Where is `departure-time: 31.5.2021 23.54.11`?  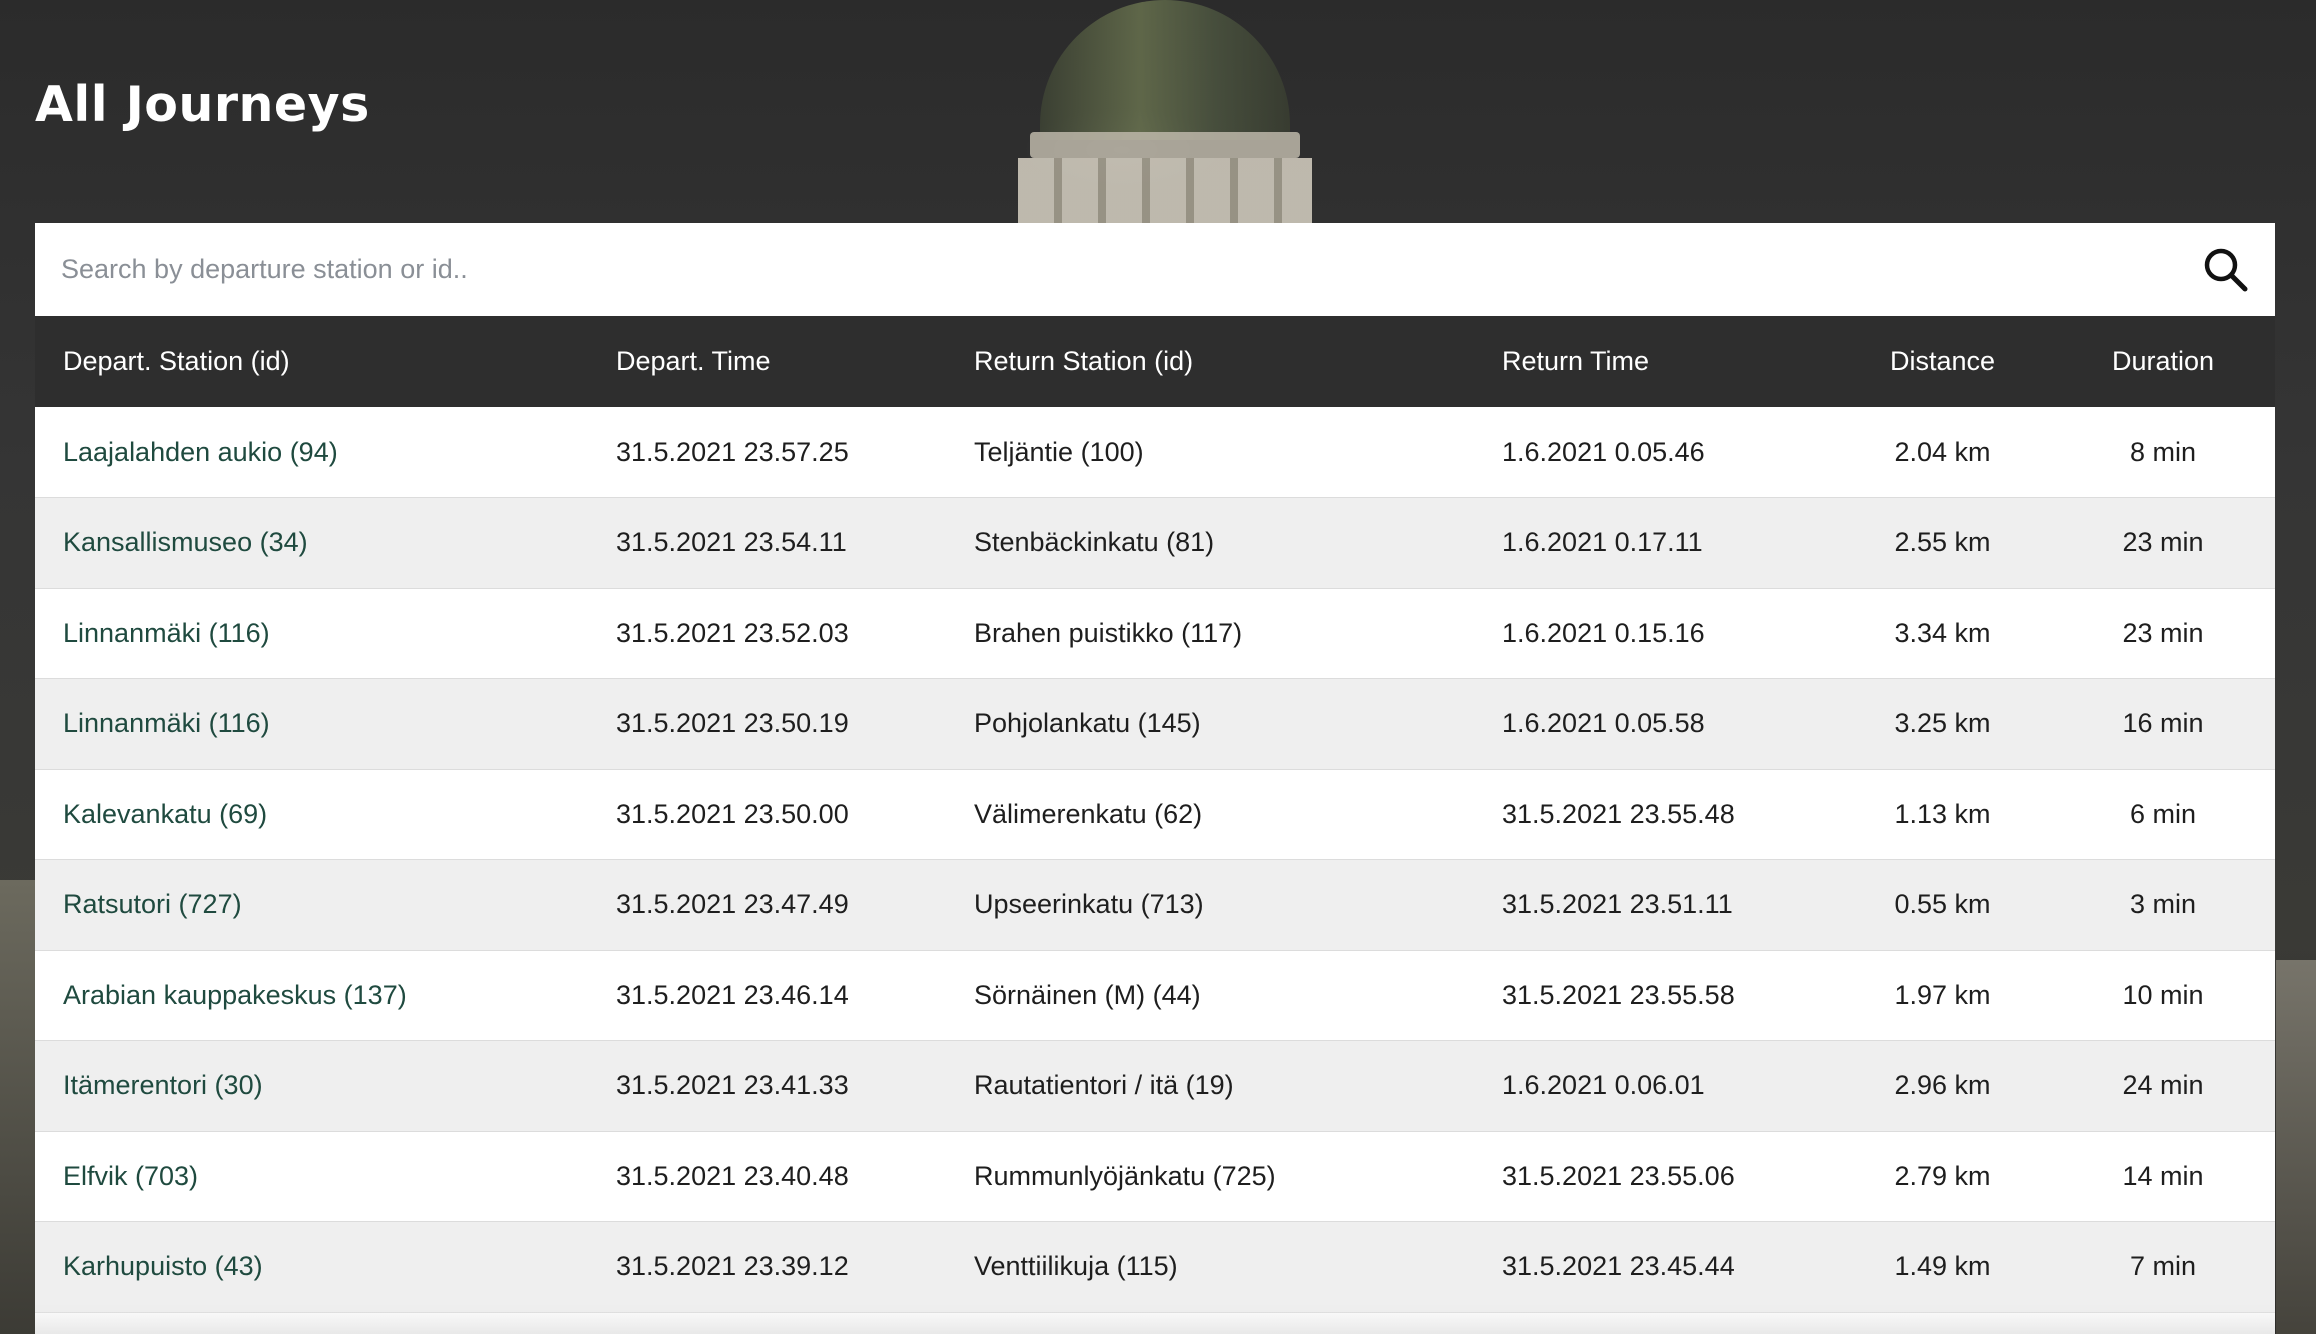 departure-time: 31.5.2021 23.54.11 is located at coordinates (731, 542).